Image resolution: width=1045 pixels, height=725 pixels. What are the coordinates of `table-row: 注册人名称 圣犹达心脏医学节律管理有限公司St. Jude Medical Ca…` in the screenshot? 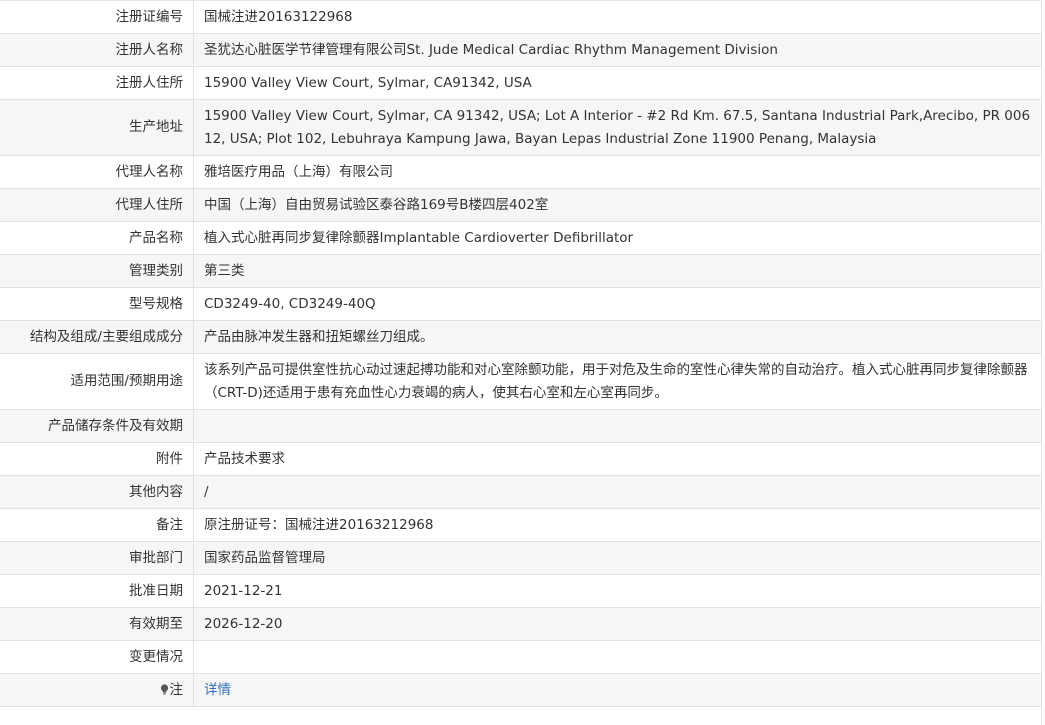 It's located at (521, 50).